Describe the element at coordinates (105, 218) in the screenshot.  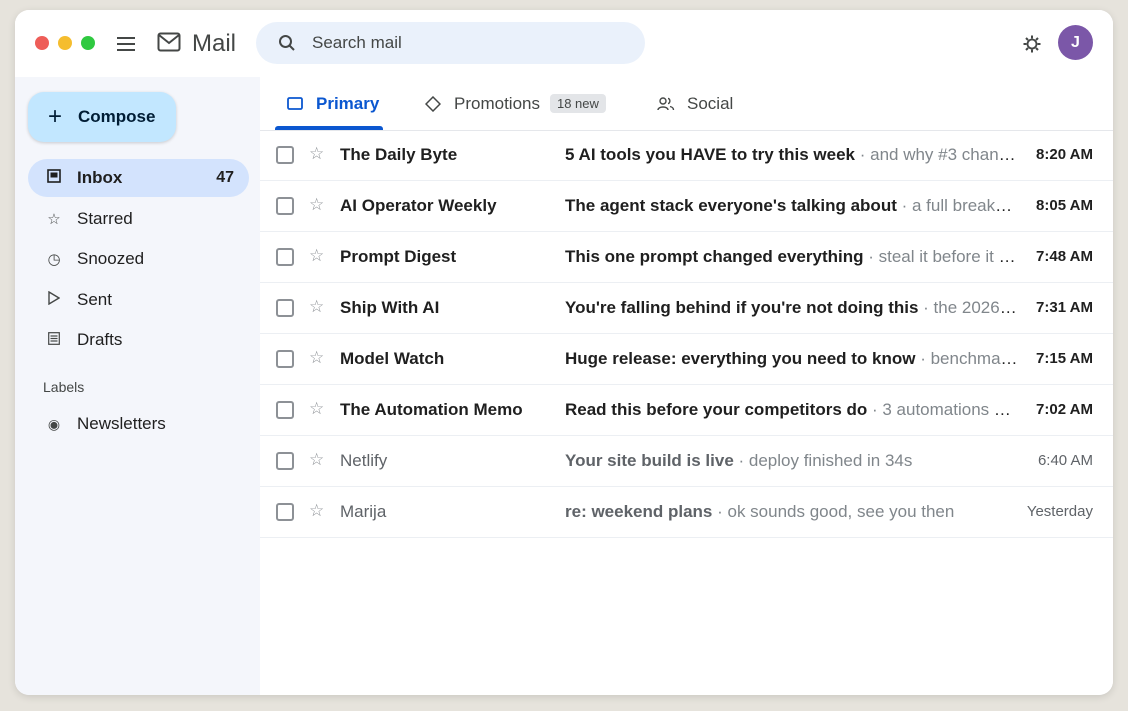
I see `sidebar-item-label: Starred` at that location.